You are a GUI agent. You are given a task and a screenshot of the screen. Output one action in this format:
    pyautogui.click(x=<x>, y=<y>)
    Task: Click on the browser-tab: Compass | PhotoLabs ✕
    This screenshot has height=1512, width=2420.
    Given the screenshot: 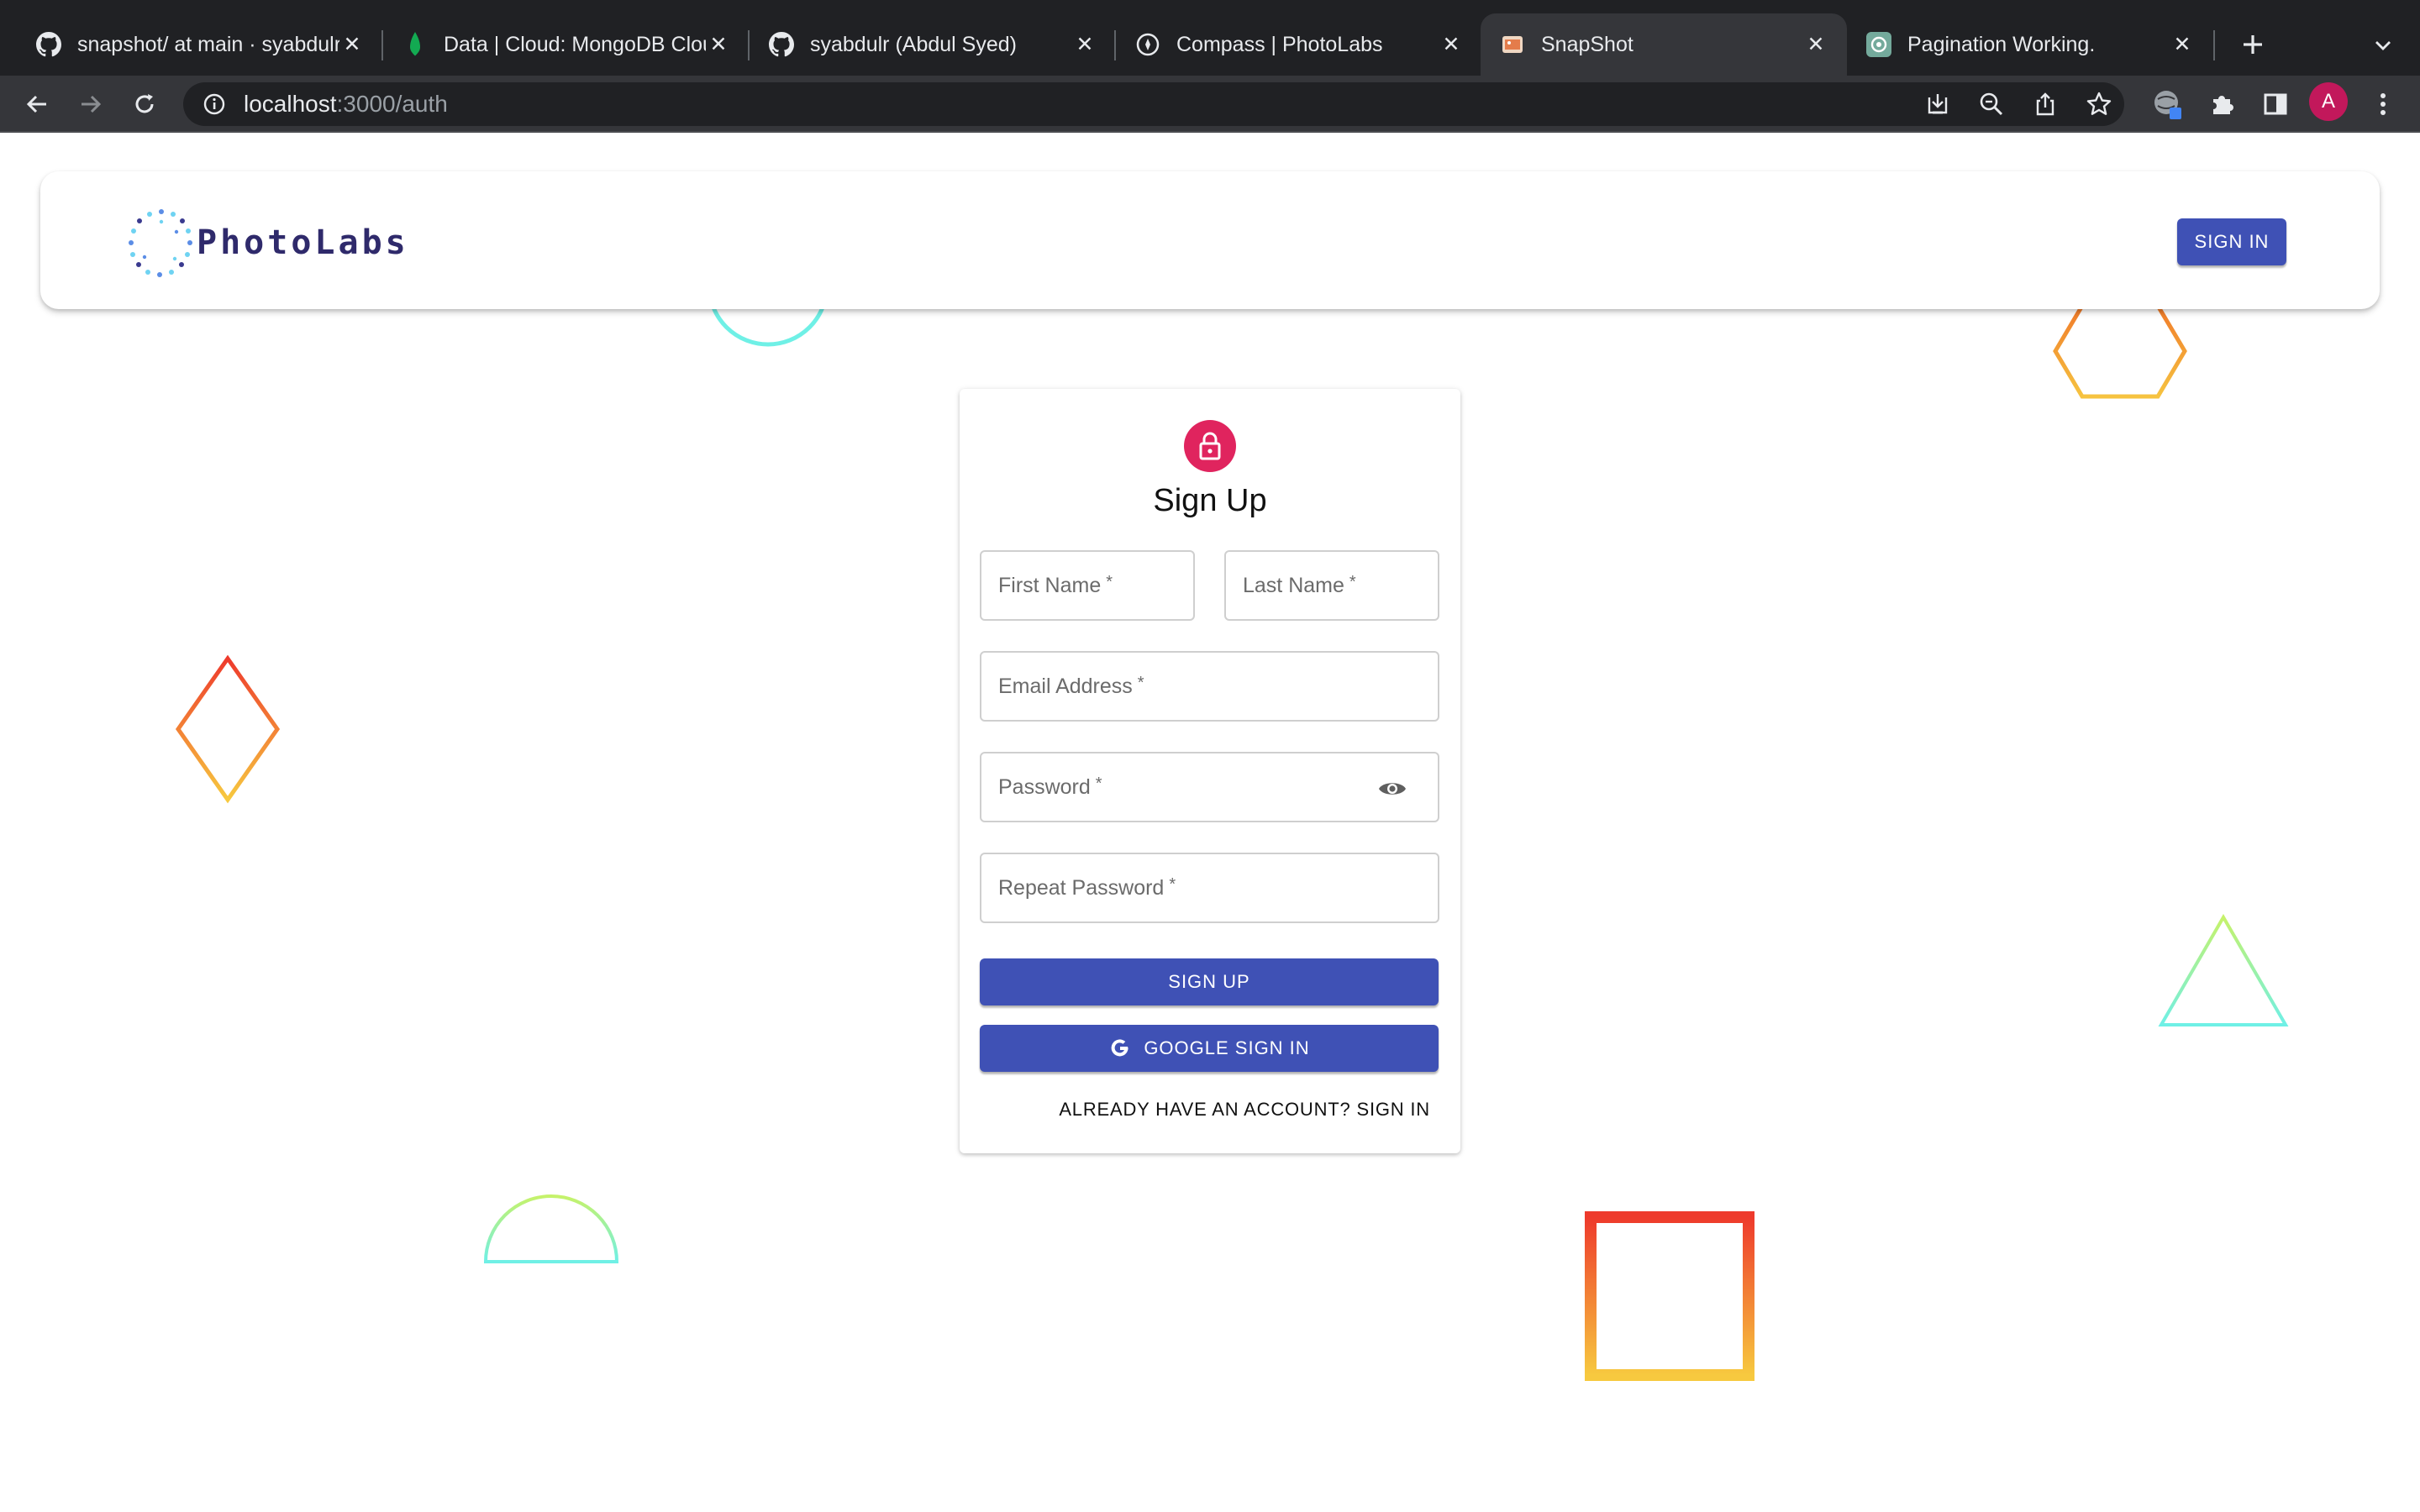 What is the action you would take?
    pyautogui.click(x=1299, y=44)
    